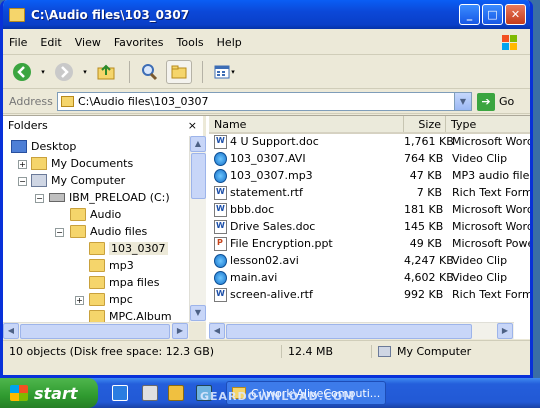 This screenshot has width=540, height=408. I want to click on tree-item-audio-files: Audio files, so click(108, 231).